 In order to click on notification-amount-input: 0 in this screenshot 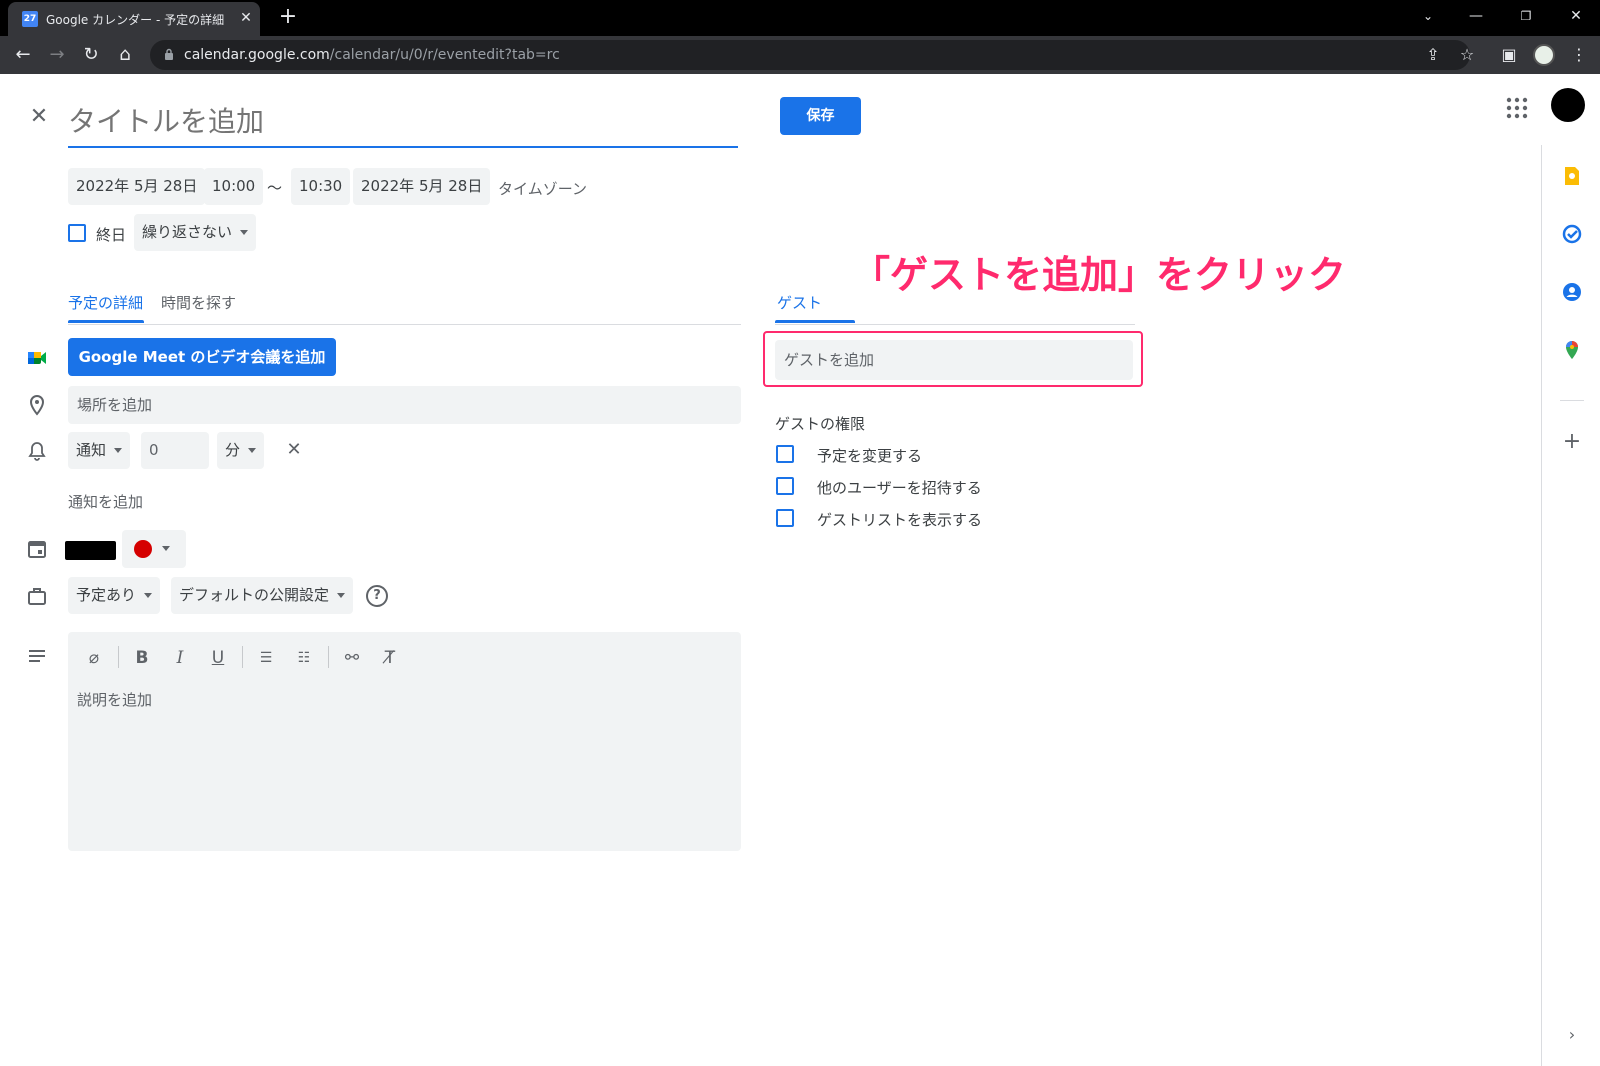, I will do `click(175, 450)`.